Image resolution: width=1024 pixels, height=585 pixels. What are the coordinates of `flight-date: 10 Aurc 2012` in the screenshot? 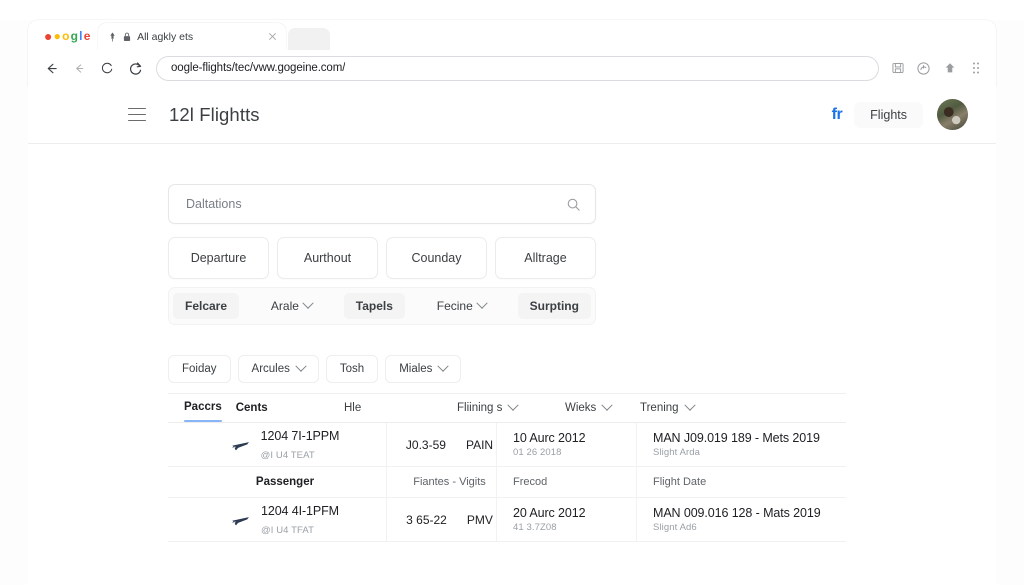 It's located at (549, 438).